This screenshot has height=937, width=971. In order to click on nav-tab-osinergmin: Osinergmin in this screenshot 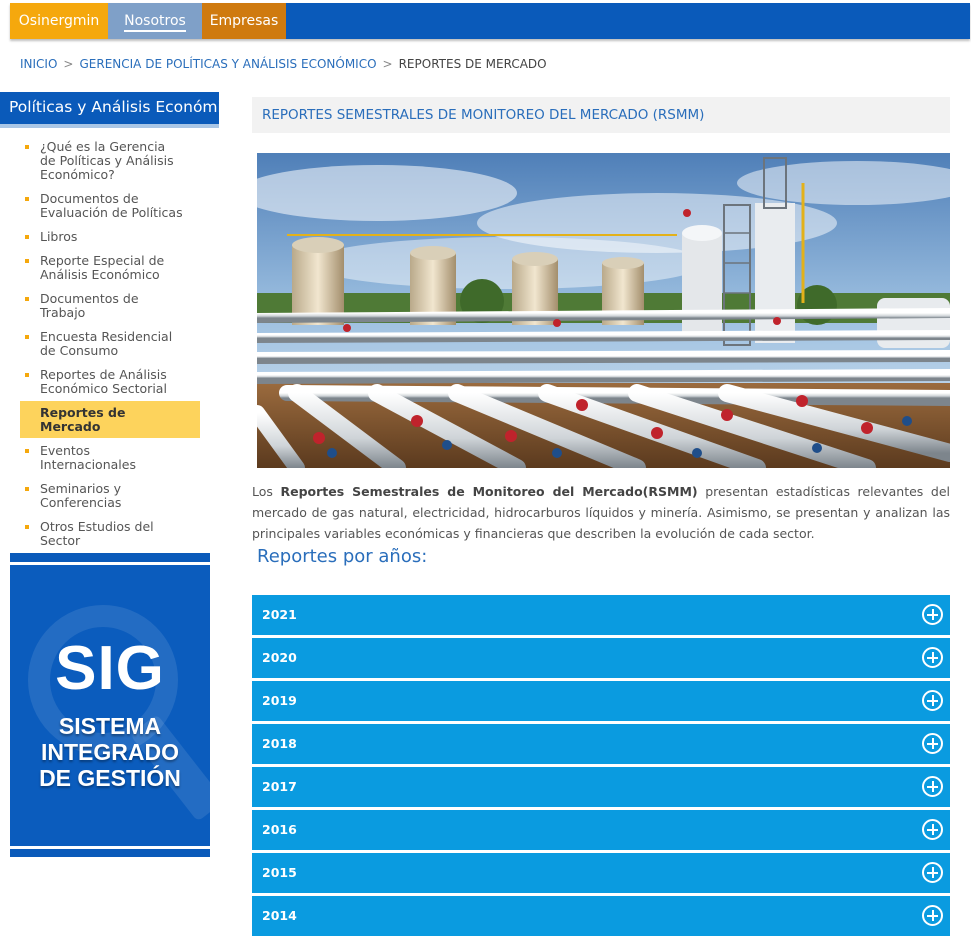, I will do `click(59, 21)`.